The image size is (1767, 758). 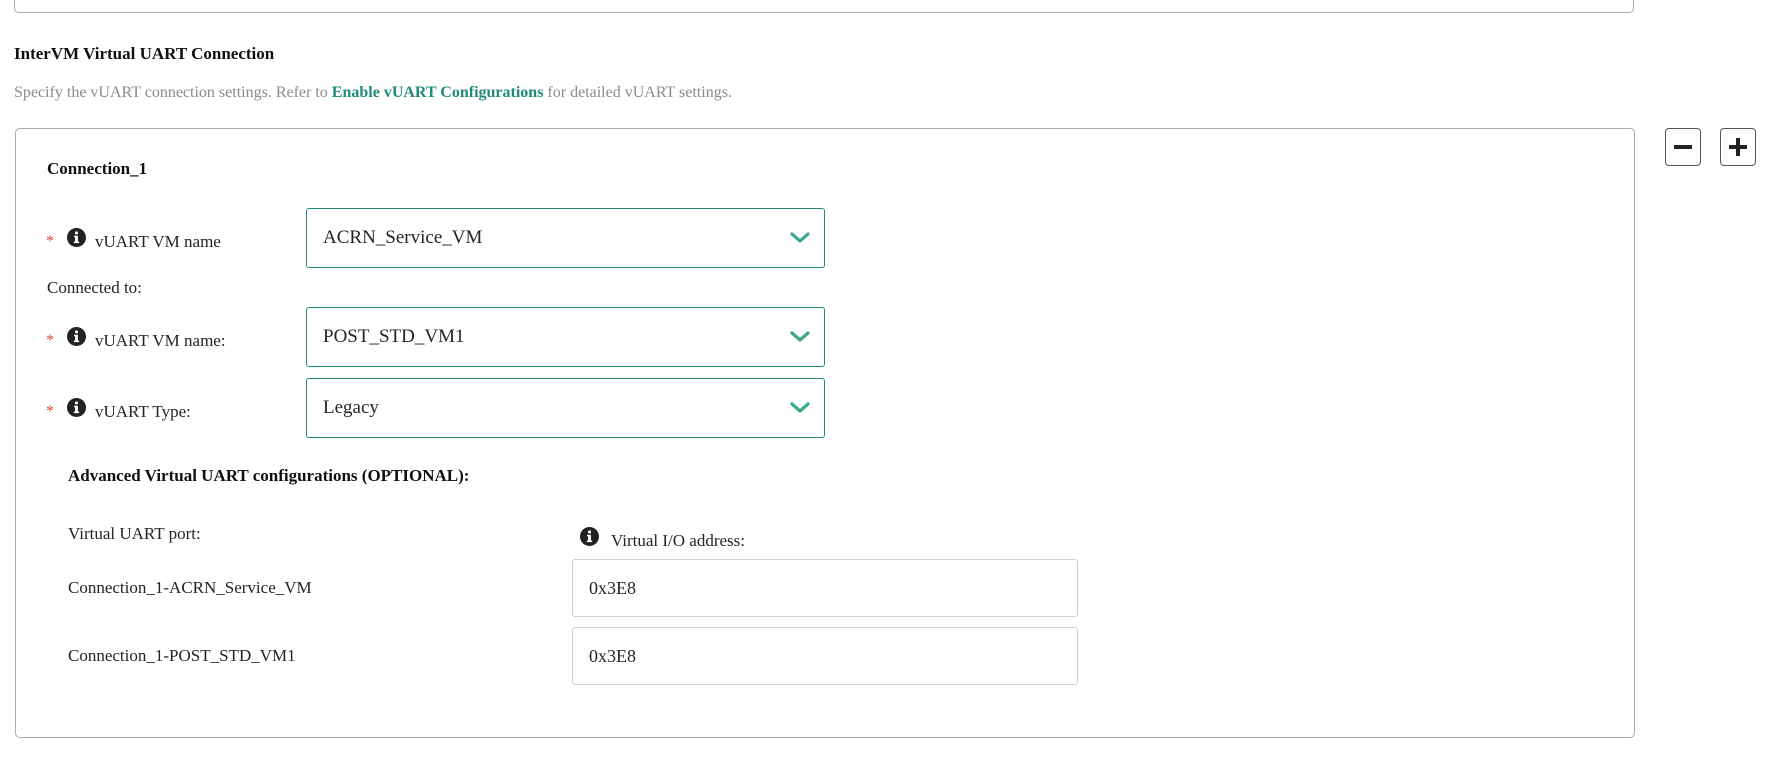 I want to click on target-vm-name-select: POST_STD_VM1, so click(x=565, y=337).